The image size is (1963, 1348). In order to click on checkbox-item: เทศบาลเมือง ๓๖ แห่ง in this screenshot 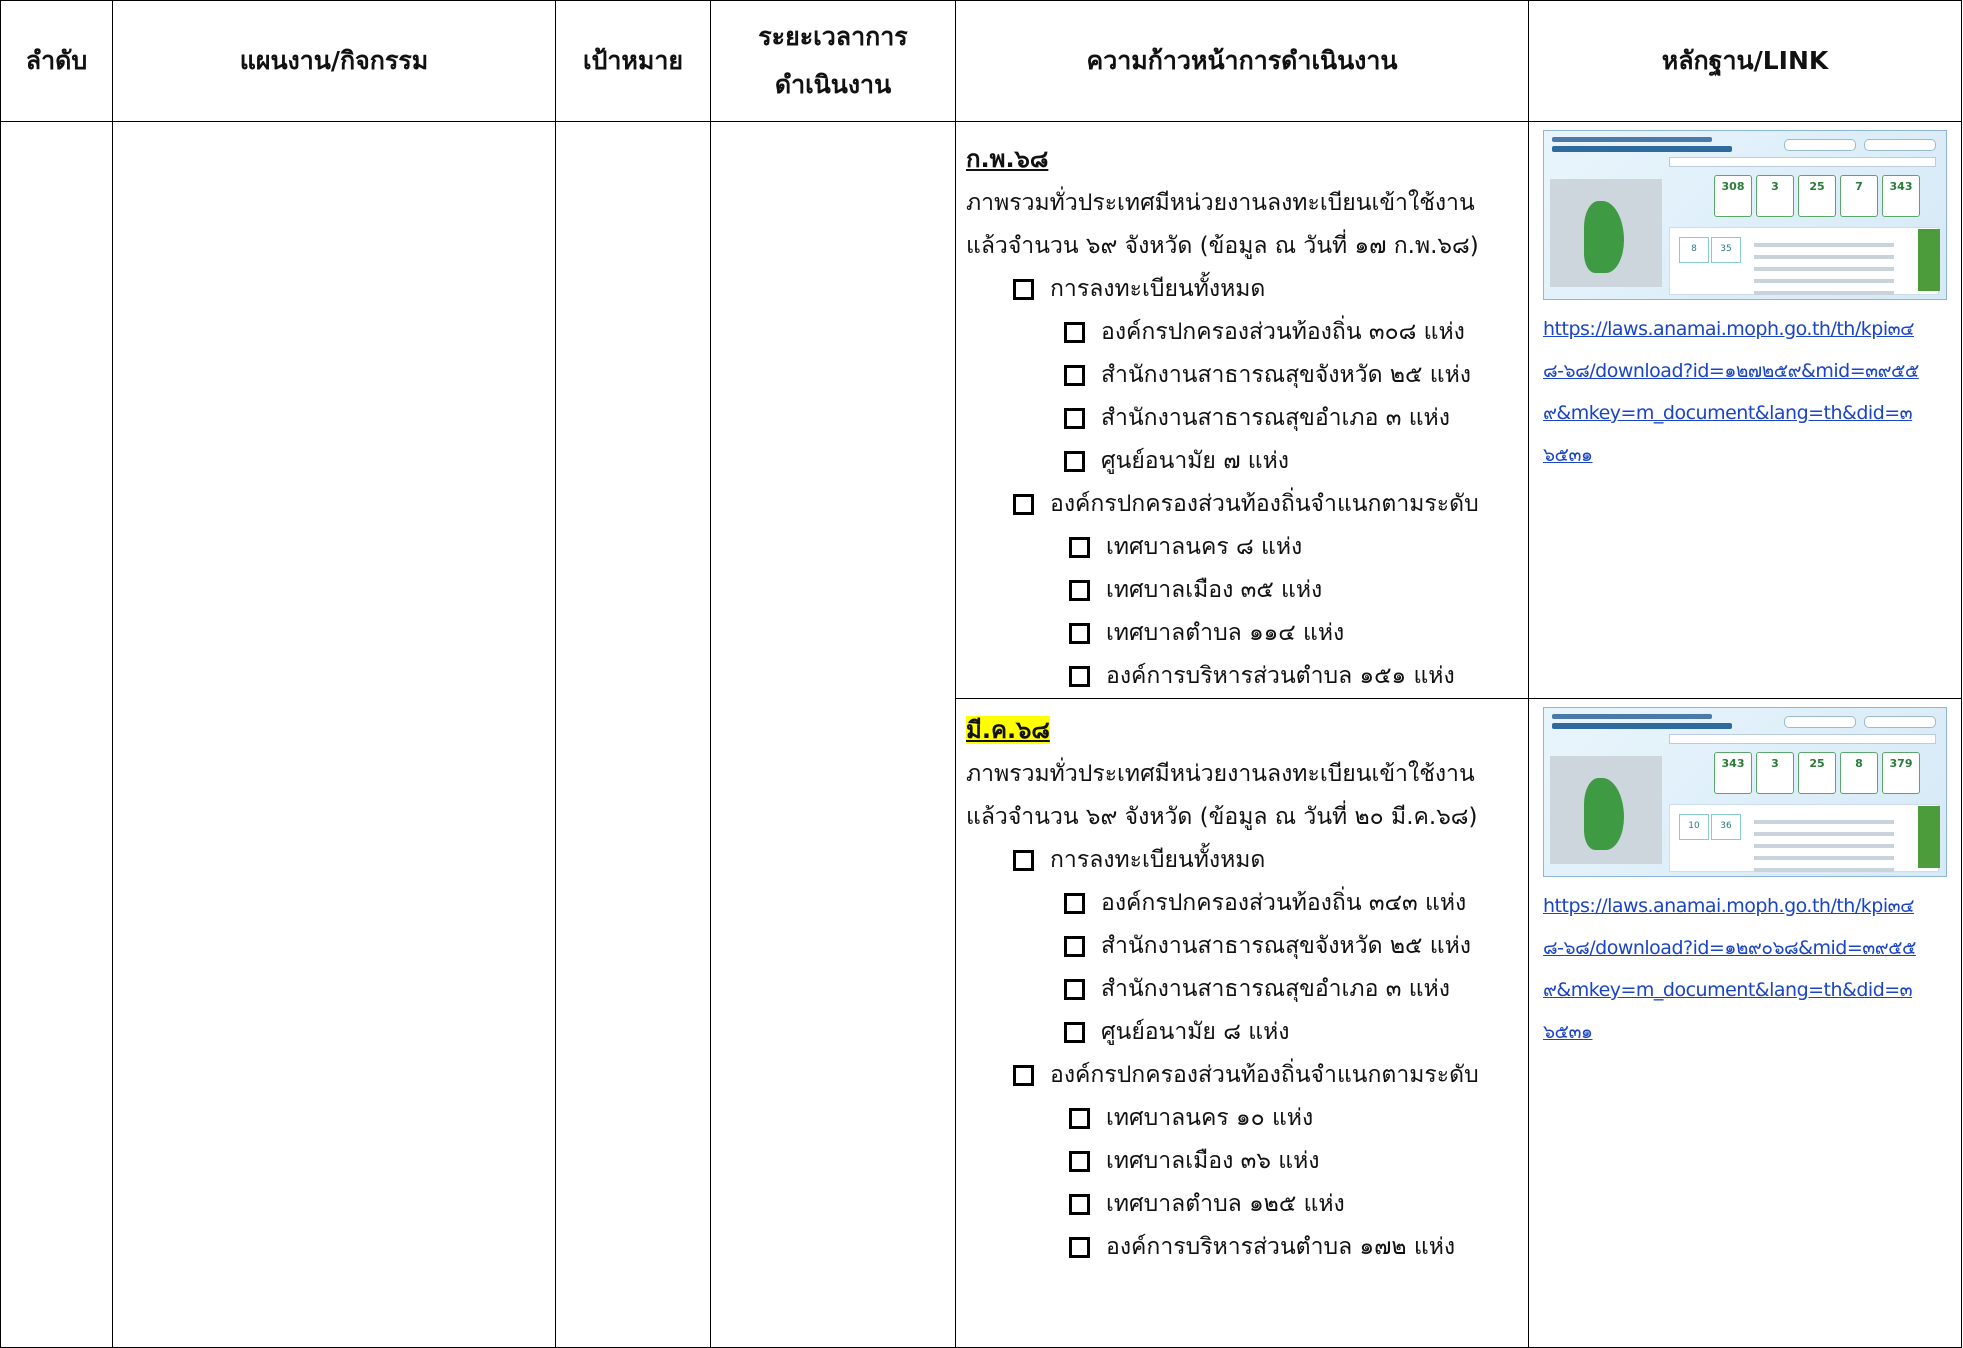, I will do `click(1242, 1161)`.